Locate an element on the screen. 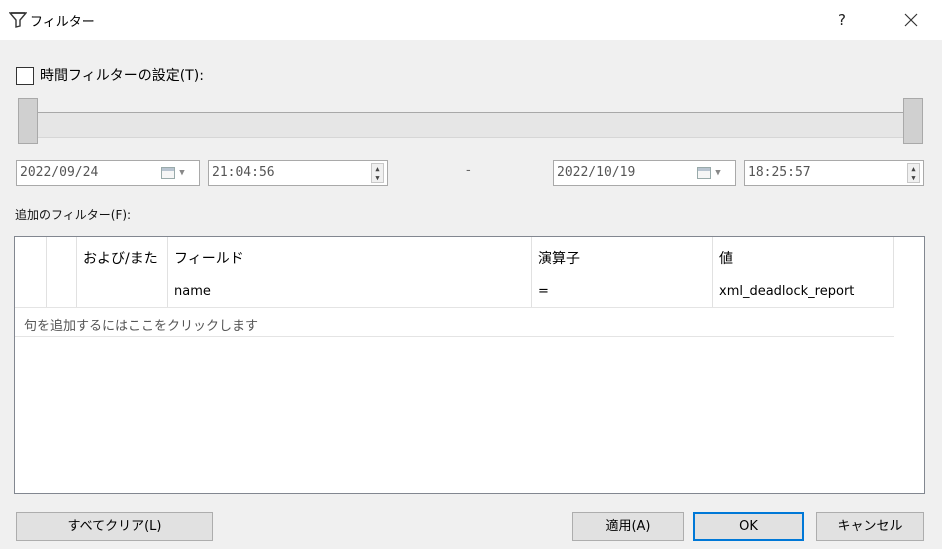 Image resolution: width=942 pixels, height=549 pixels. end-date-picker: 2022/10/19 ▼ is located at coordinates (644, 173).